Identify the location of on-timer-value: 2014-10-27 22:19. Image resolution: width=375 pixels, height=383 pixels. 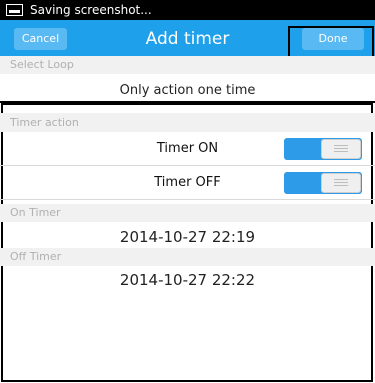
(187, 237).